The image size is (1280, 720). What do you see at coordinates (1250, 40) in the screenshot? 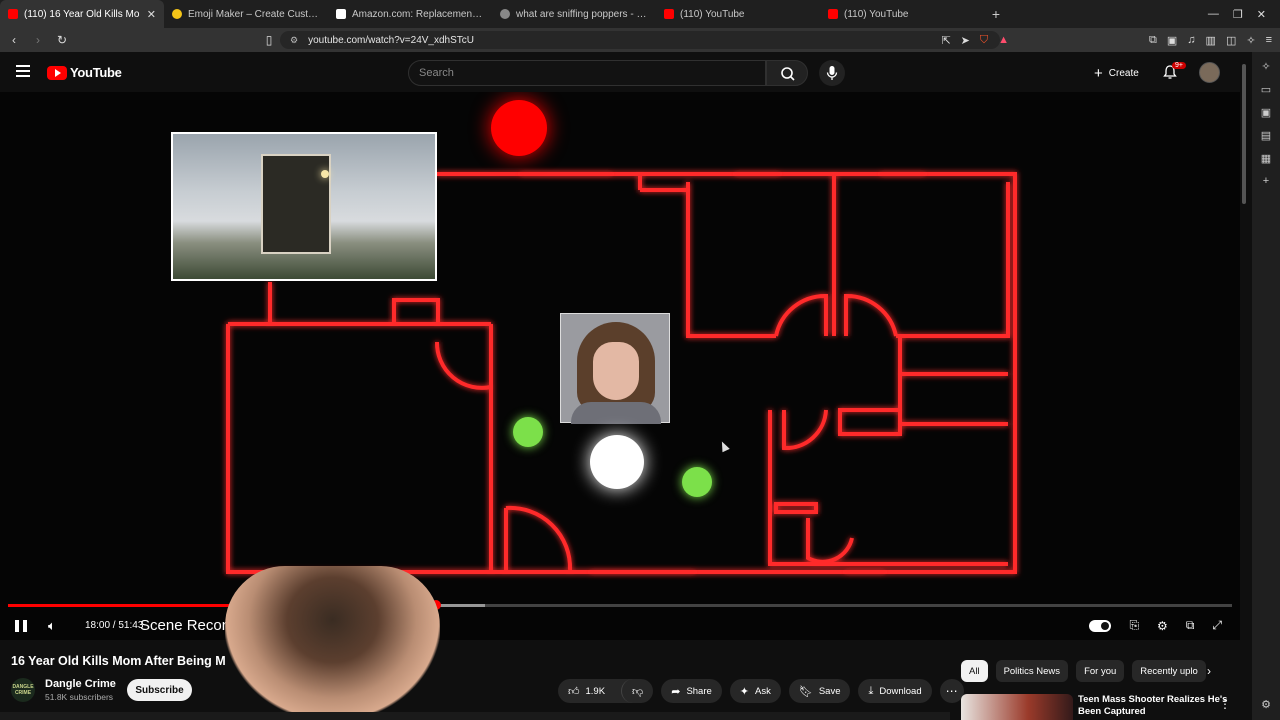
I see `leo-ai-icon: ✧` at bounding box center [1250, 40].